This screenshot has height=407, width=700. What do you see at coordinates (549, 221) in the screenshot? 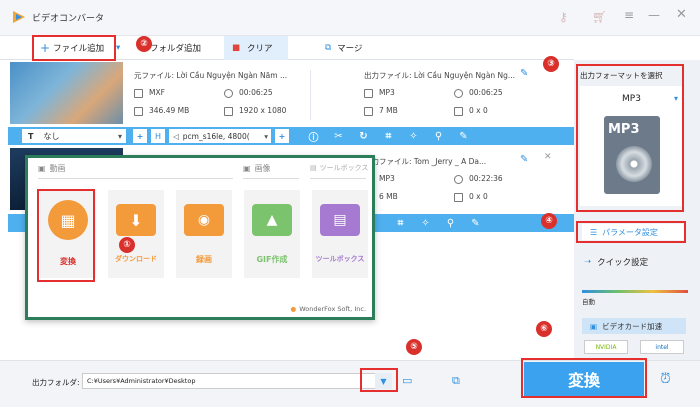
I see `step-marker-4: ④` at bounding box center [549, 221].